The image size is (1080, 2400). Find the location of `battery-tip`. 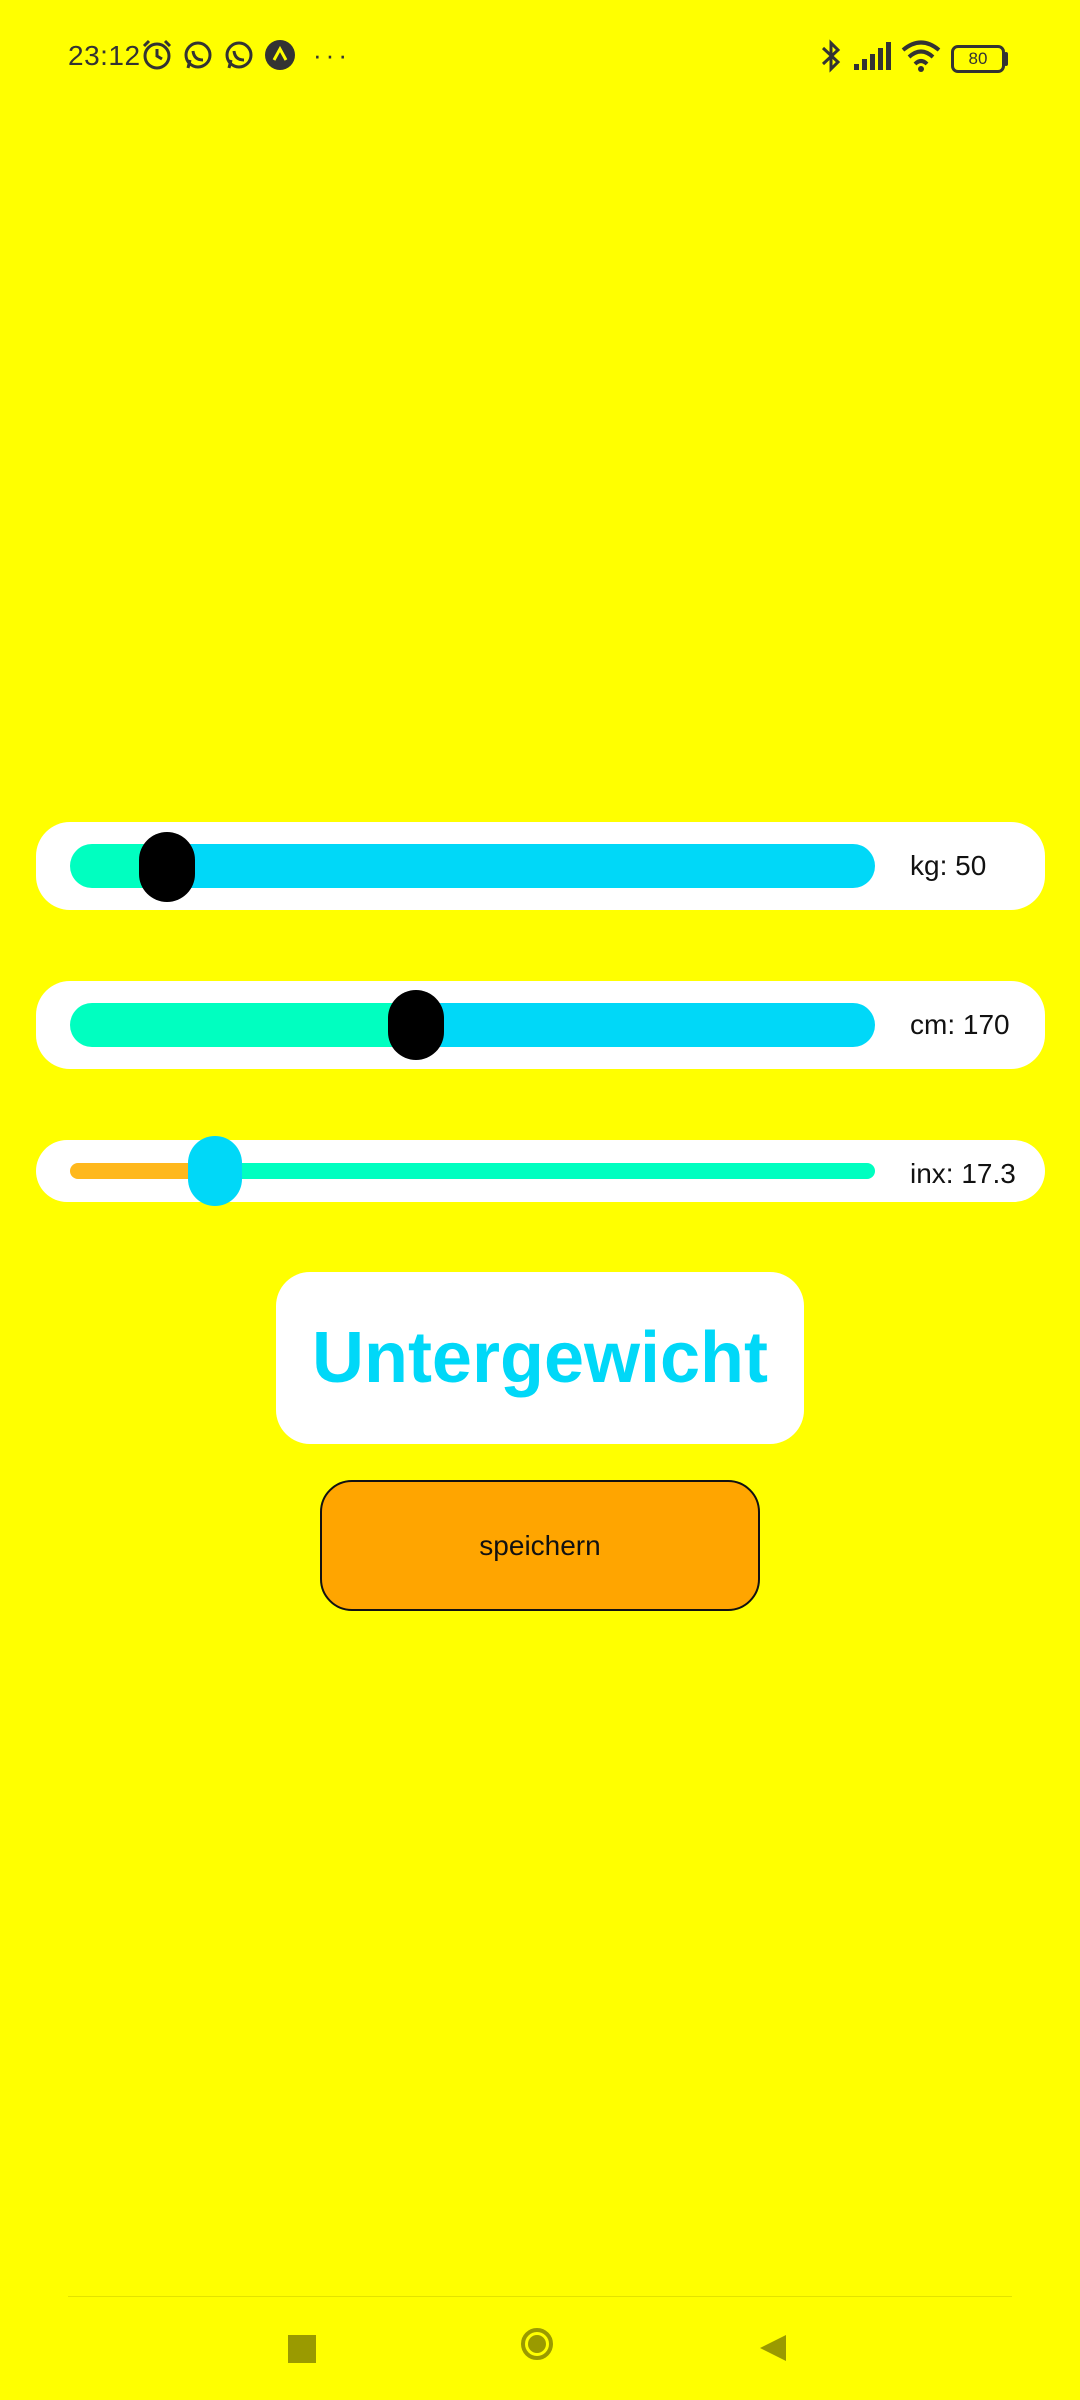

battery-tip is located at coordinates (1006, 59).